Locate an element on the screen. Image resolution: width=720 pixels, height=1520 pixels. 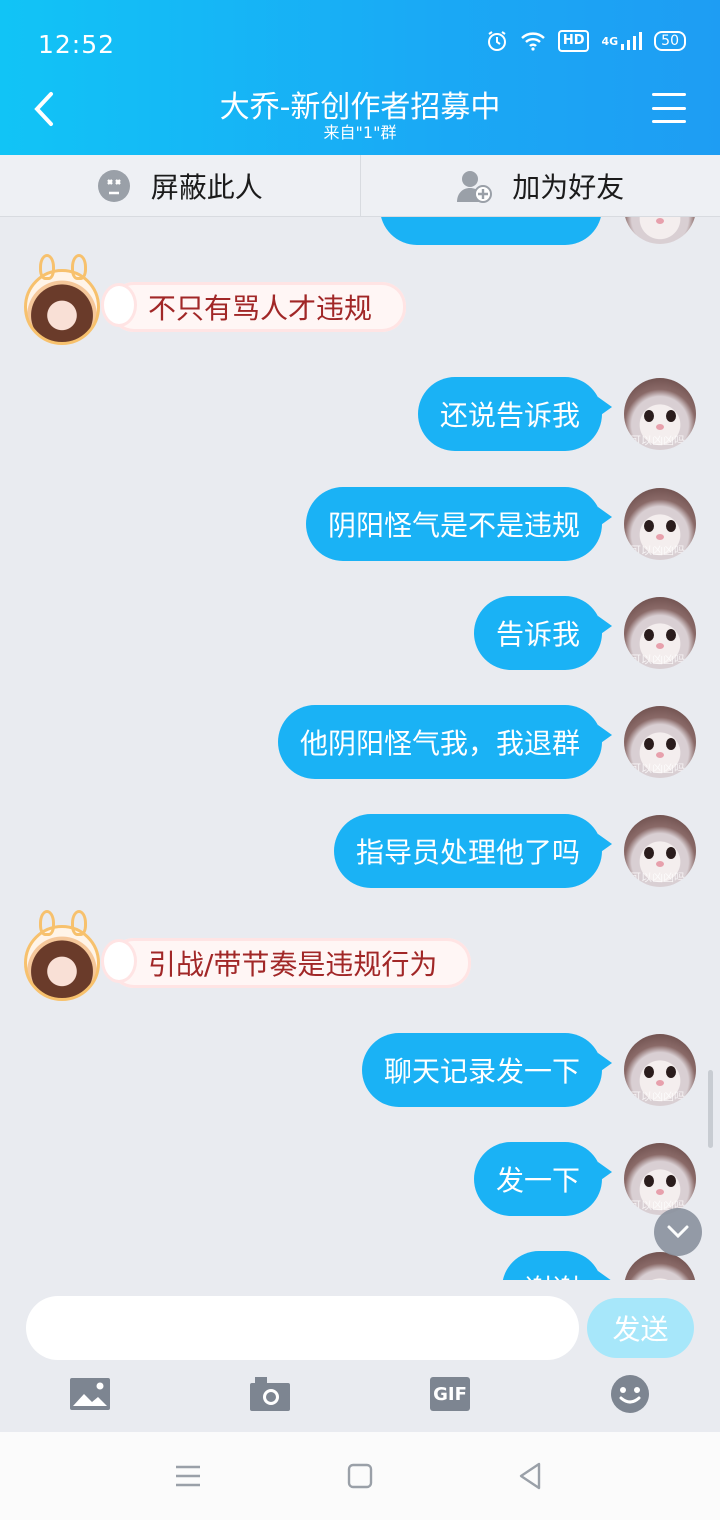
message-text: 阴阳怪气是不是违规 is located at coordinates (453, 525).